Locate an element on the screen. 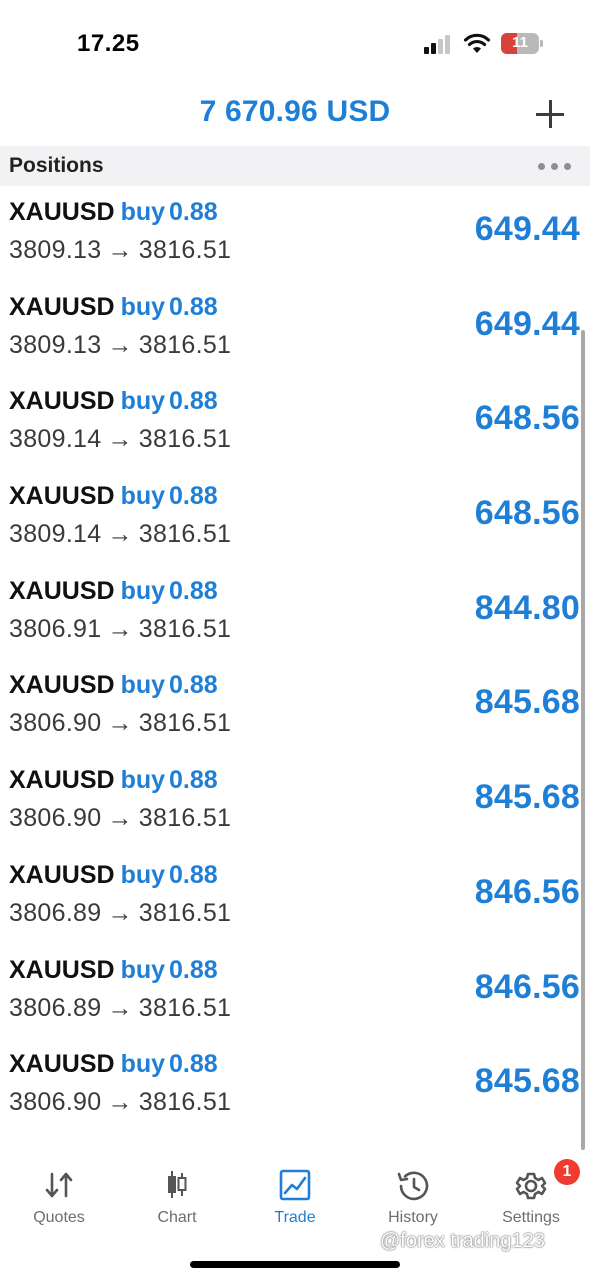 The image size is (590, 1280). history-clock-icon is located at coordinates (413, 1186).